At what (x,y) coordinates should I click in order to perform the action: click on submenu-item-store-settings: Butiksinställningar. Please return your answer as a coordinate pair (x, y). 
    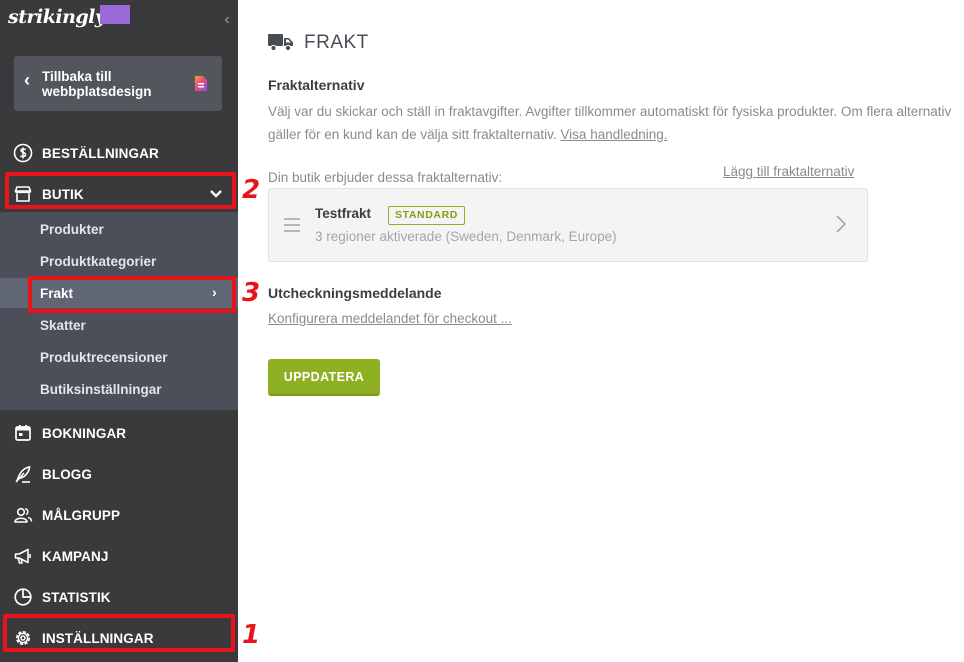
    Looking at the image, I should click on (119, 389).